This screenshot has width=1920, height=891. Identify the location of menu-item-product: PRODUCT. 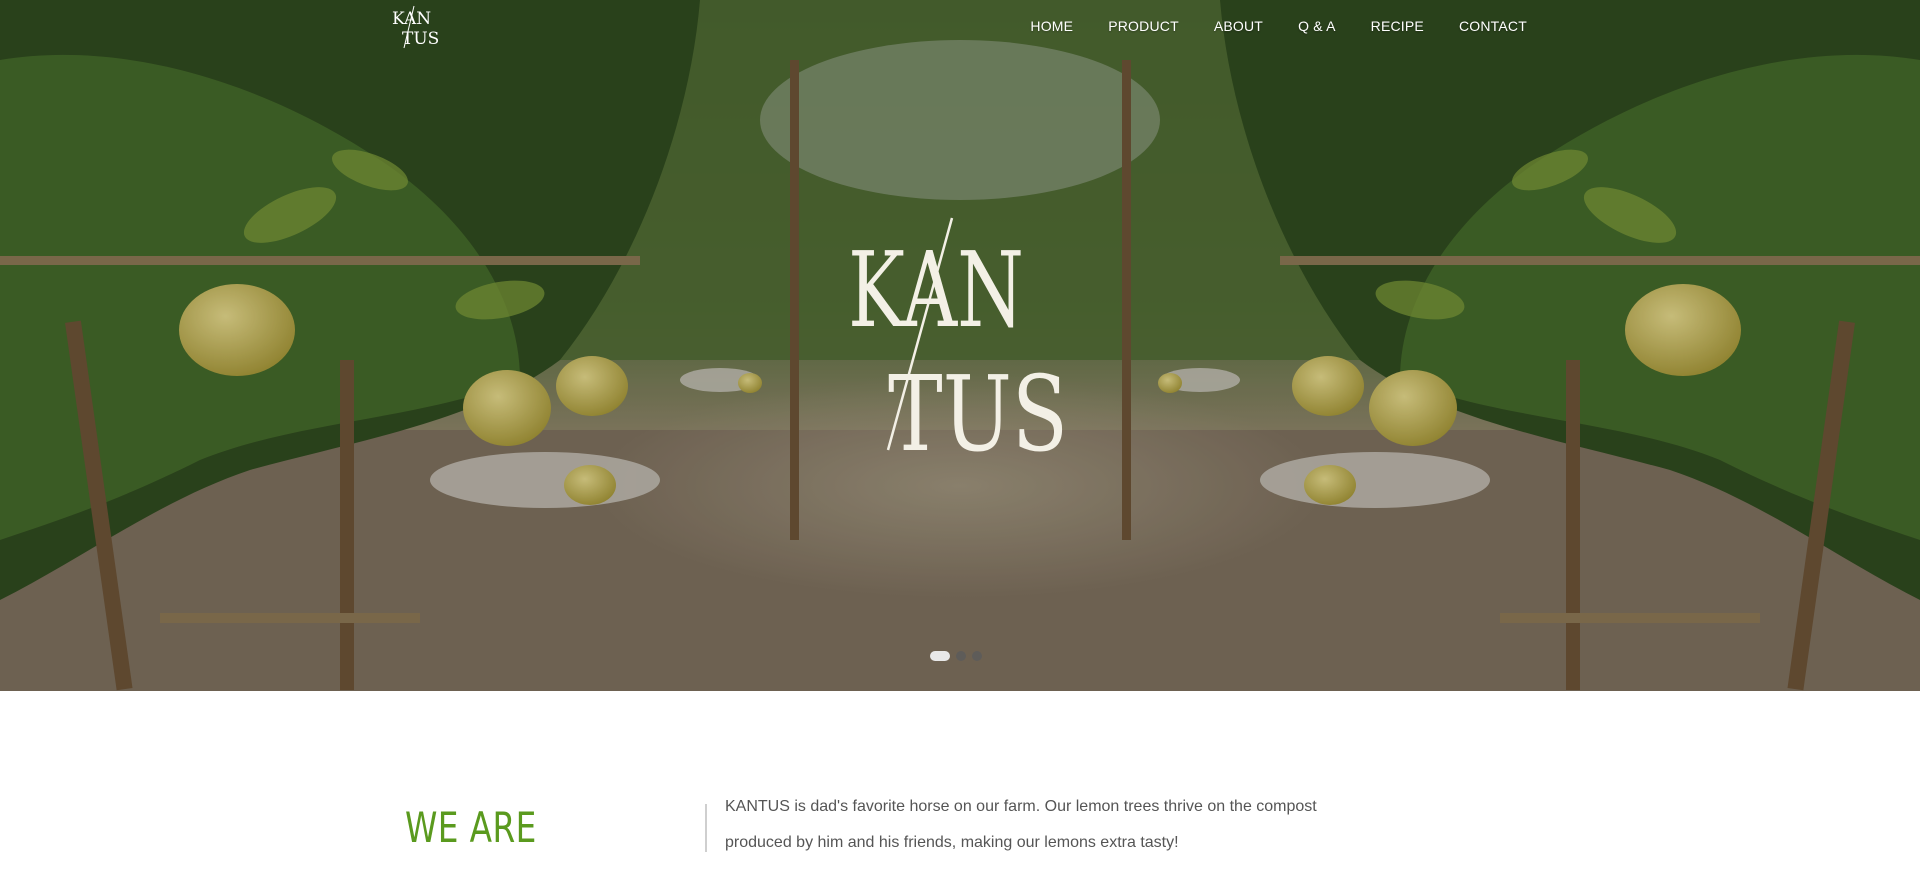
(1143, 27).